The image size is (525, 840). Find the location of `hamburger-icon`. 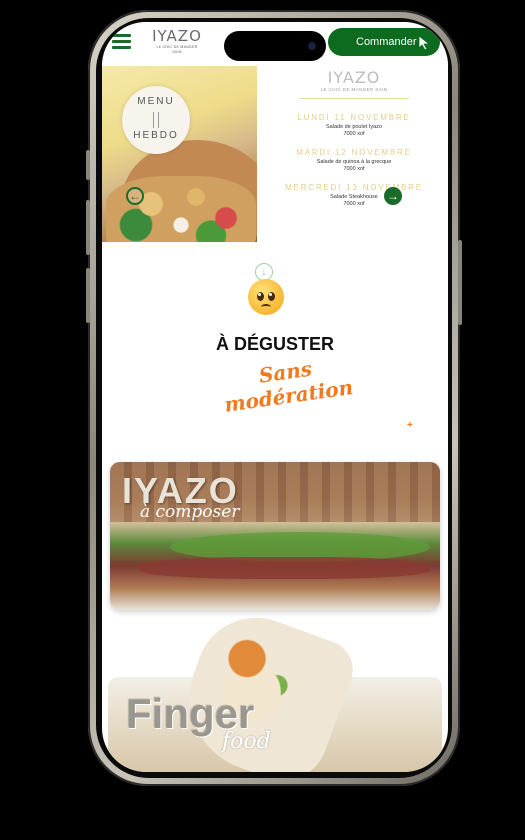

hamburger-icon is located at coordinates (121, 41).